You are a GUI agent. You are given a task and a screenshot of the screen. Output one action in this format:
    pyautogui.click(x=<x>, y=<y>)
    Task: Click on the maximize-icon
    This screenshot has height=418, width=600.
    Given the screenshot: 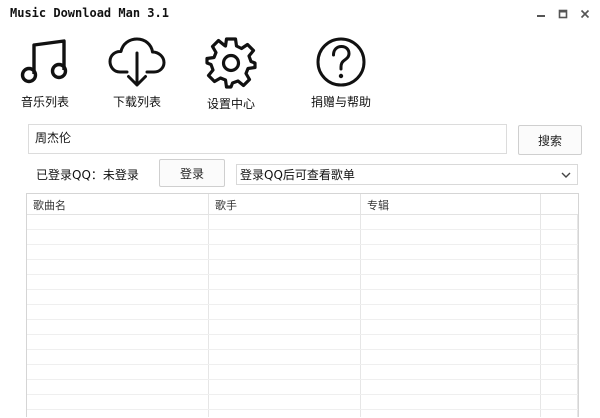 What is the action you would take?
    pyautogui.click(x=563, y=14)
    